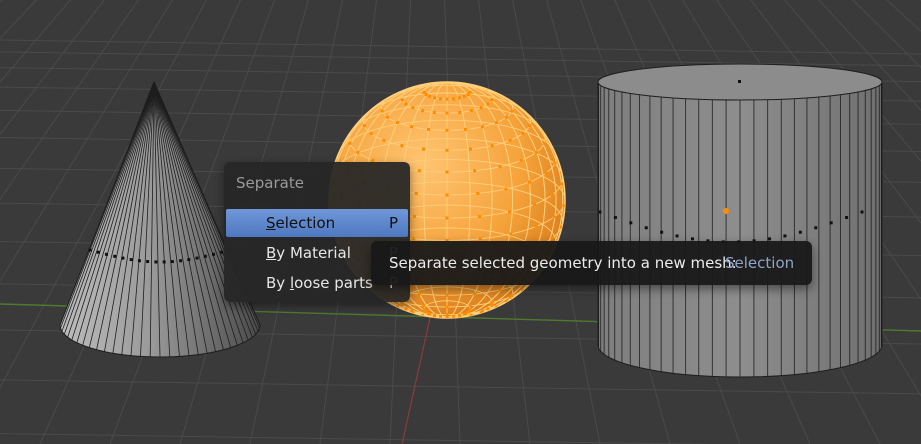 Image resolution: width=921 pixels, height=444 pixels. Describe the element at coordinates (319, 283) in the screenshot. I see `menu-item-label: By loose parts` at that location.